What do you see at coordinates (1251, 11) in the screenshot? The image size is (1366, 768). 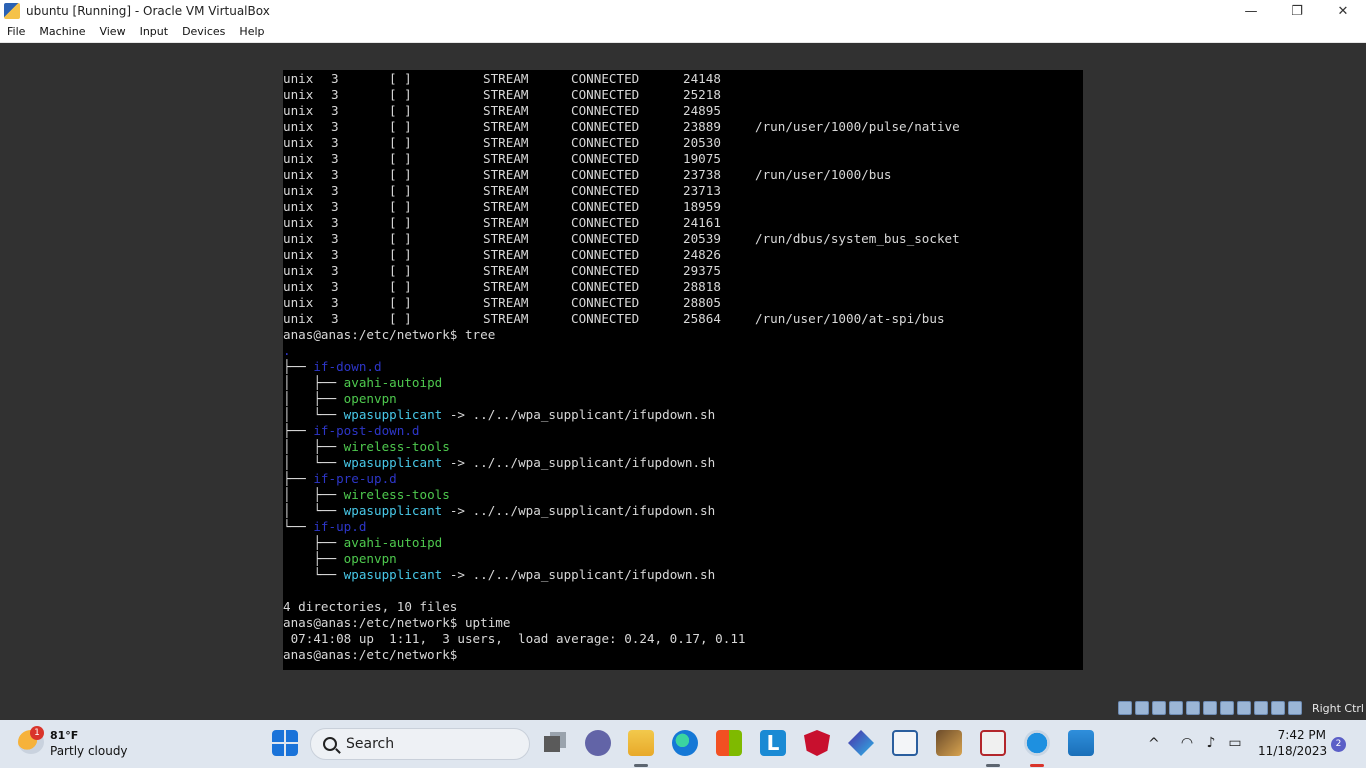 I see `minimize-button: —` at bounding box center [1251, 11].